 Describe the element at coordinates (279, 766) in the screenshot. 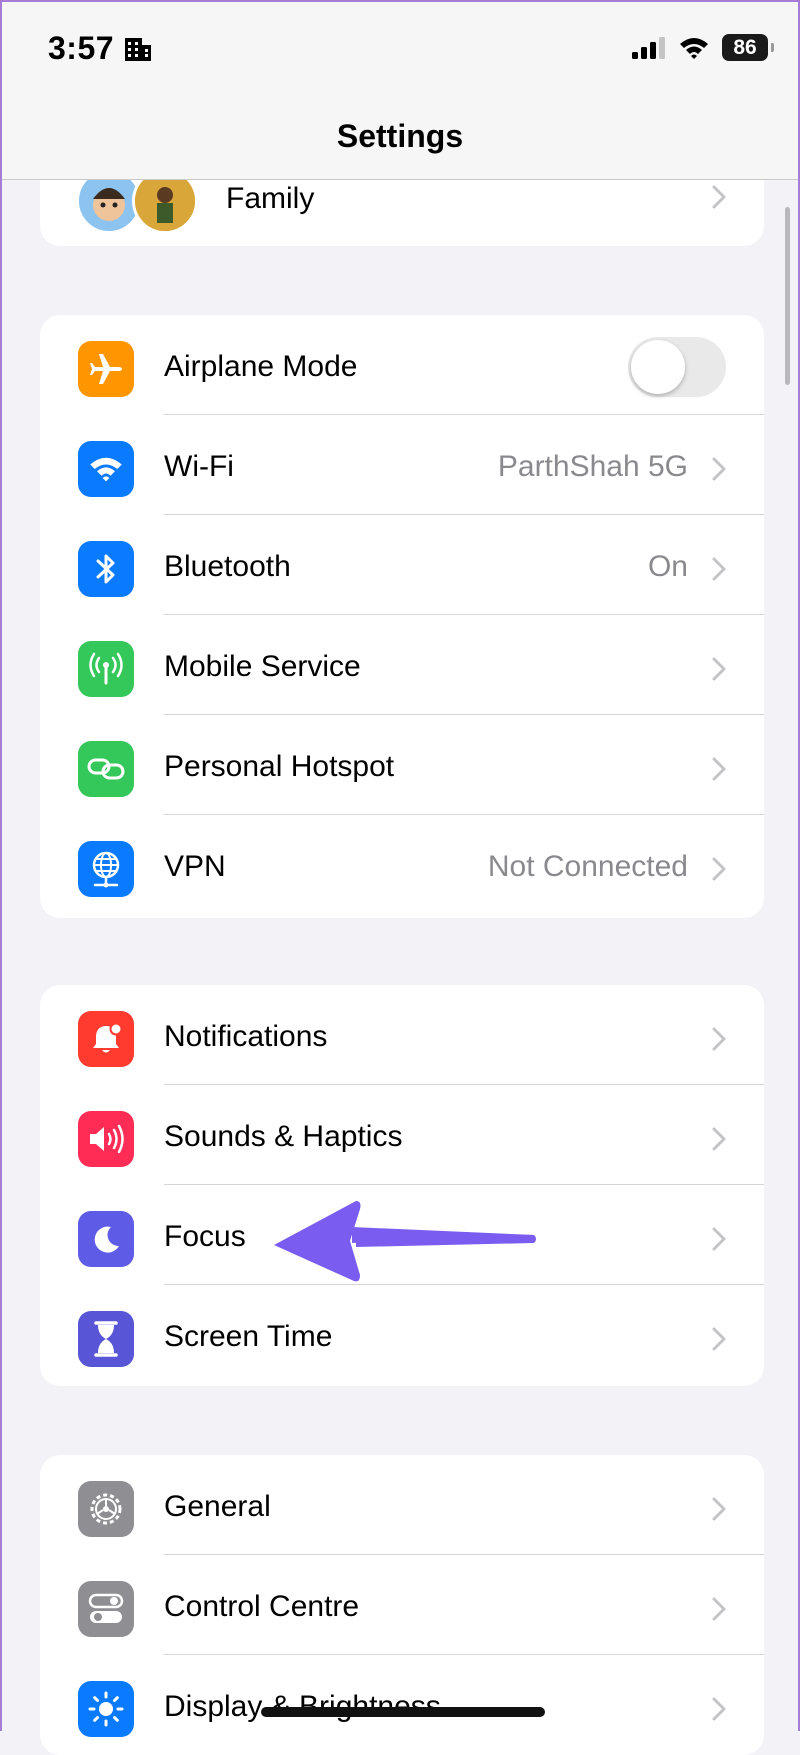

I see `personal-hotspot-label: Personal Hotspot` at that location.